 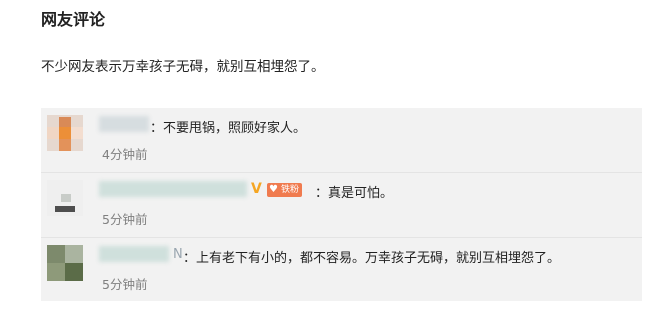 I want to click on fan-badge: ♥ 铁粉, so click(x=285, y=190).